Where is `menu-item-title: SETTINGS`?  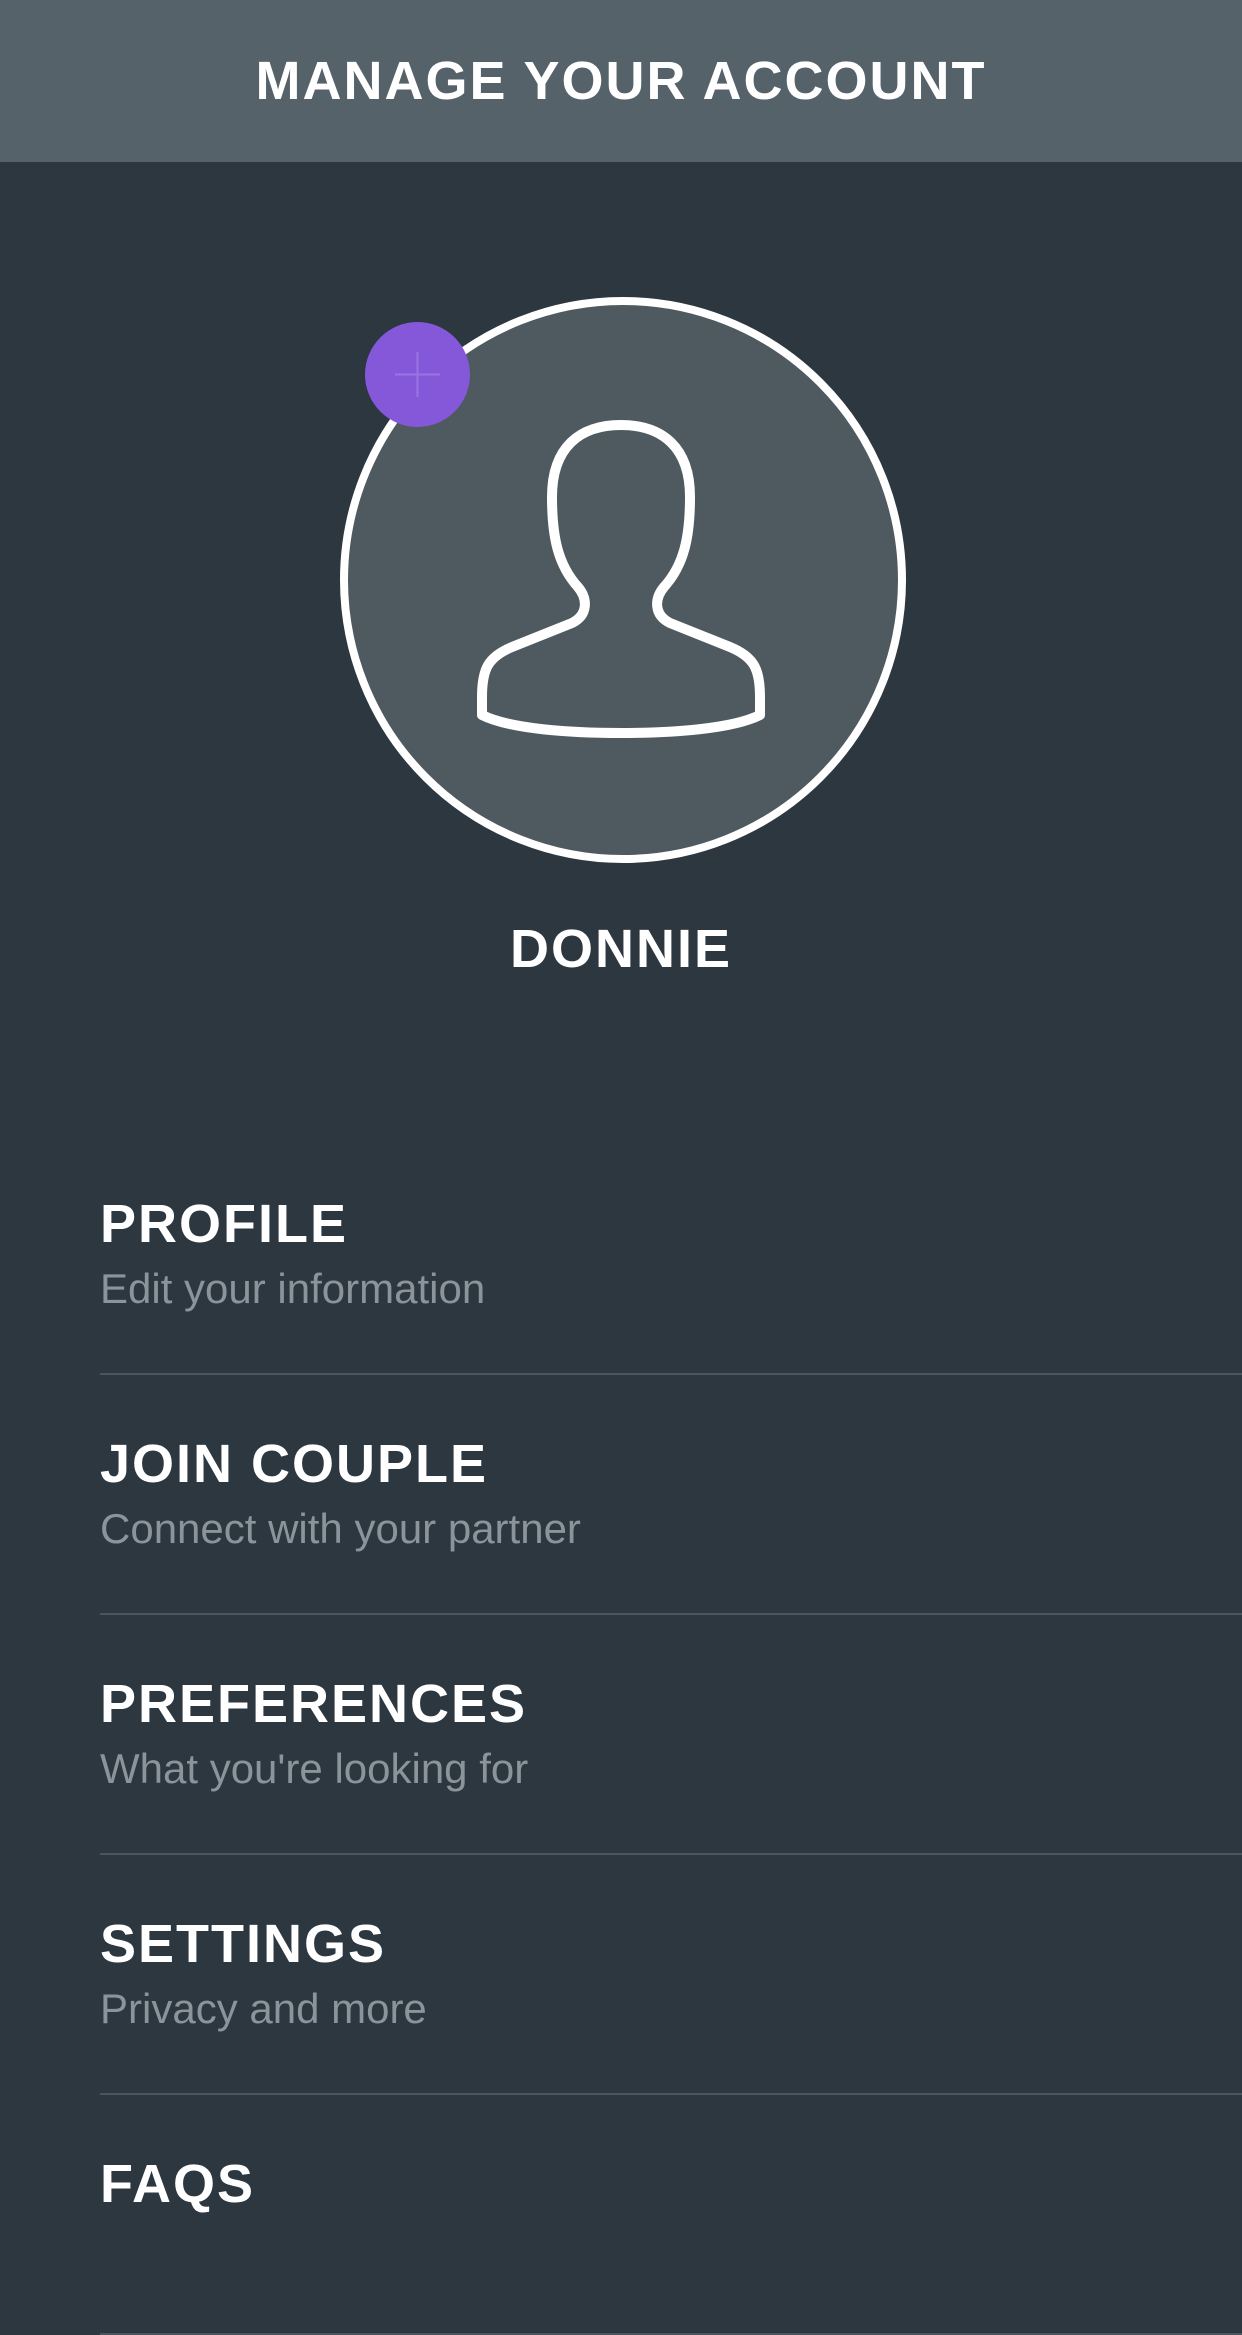
menu-item-title: SETTINGS is located at coordinates (243, 1944).